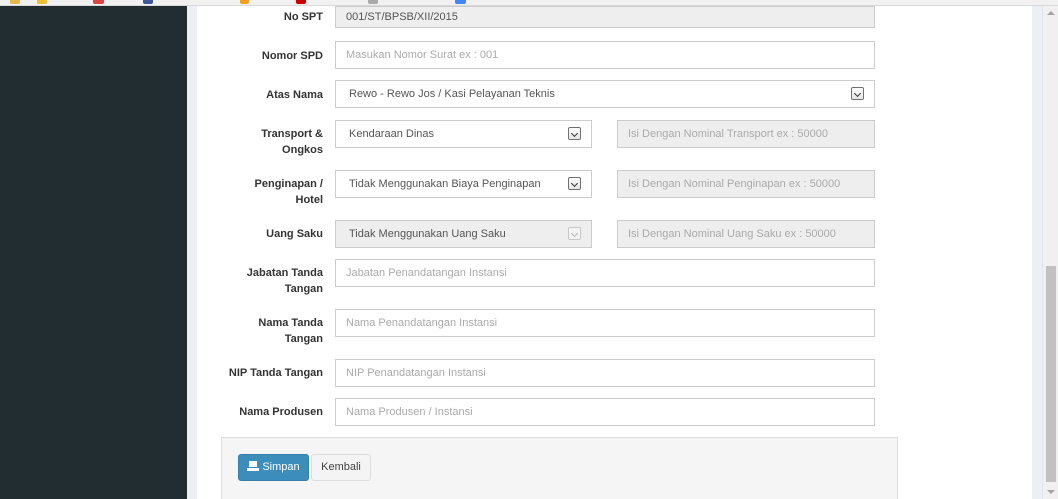  I want to click on penginapan-nominal-input: Isi Dengan Nominal Penginapan ex : 50000, so click(746, 184).